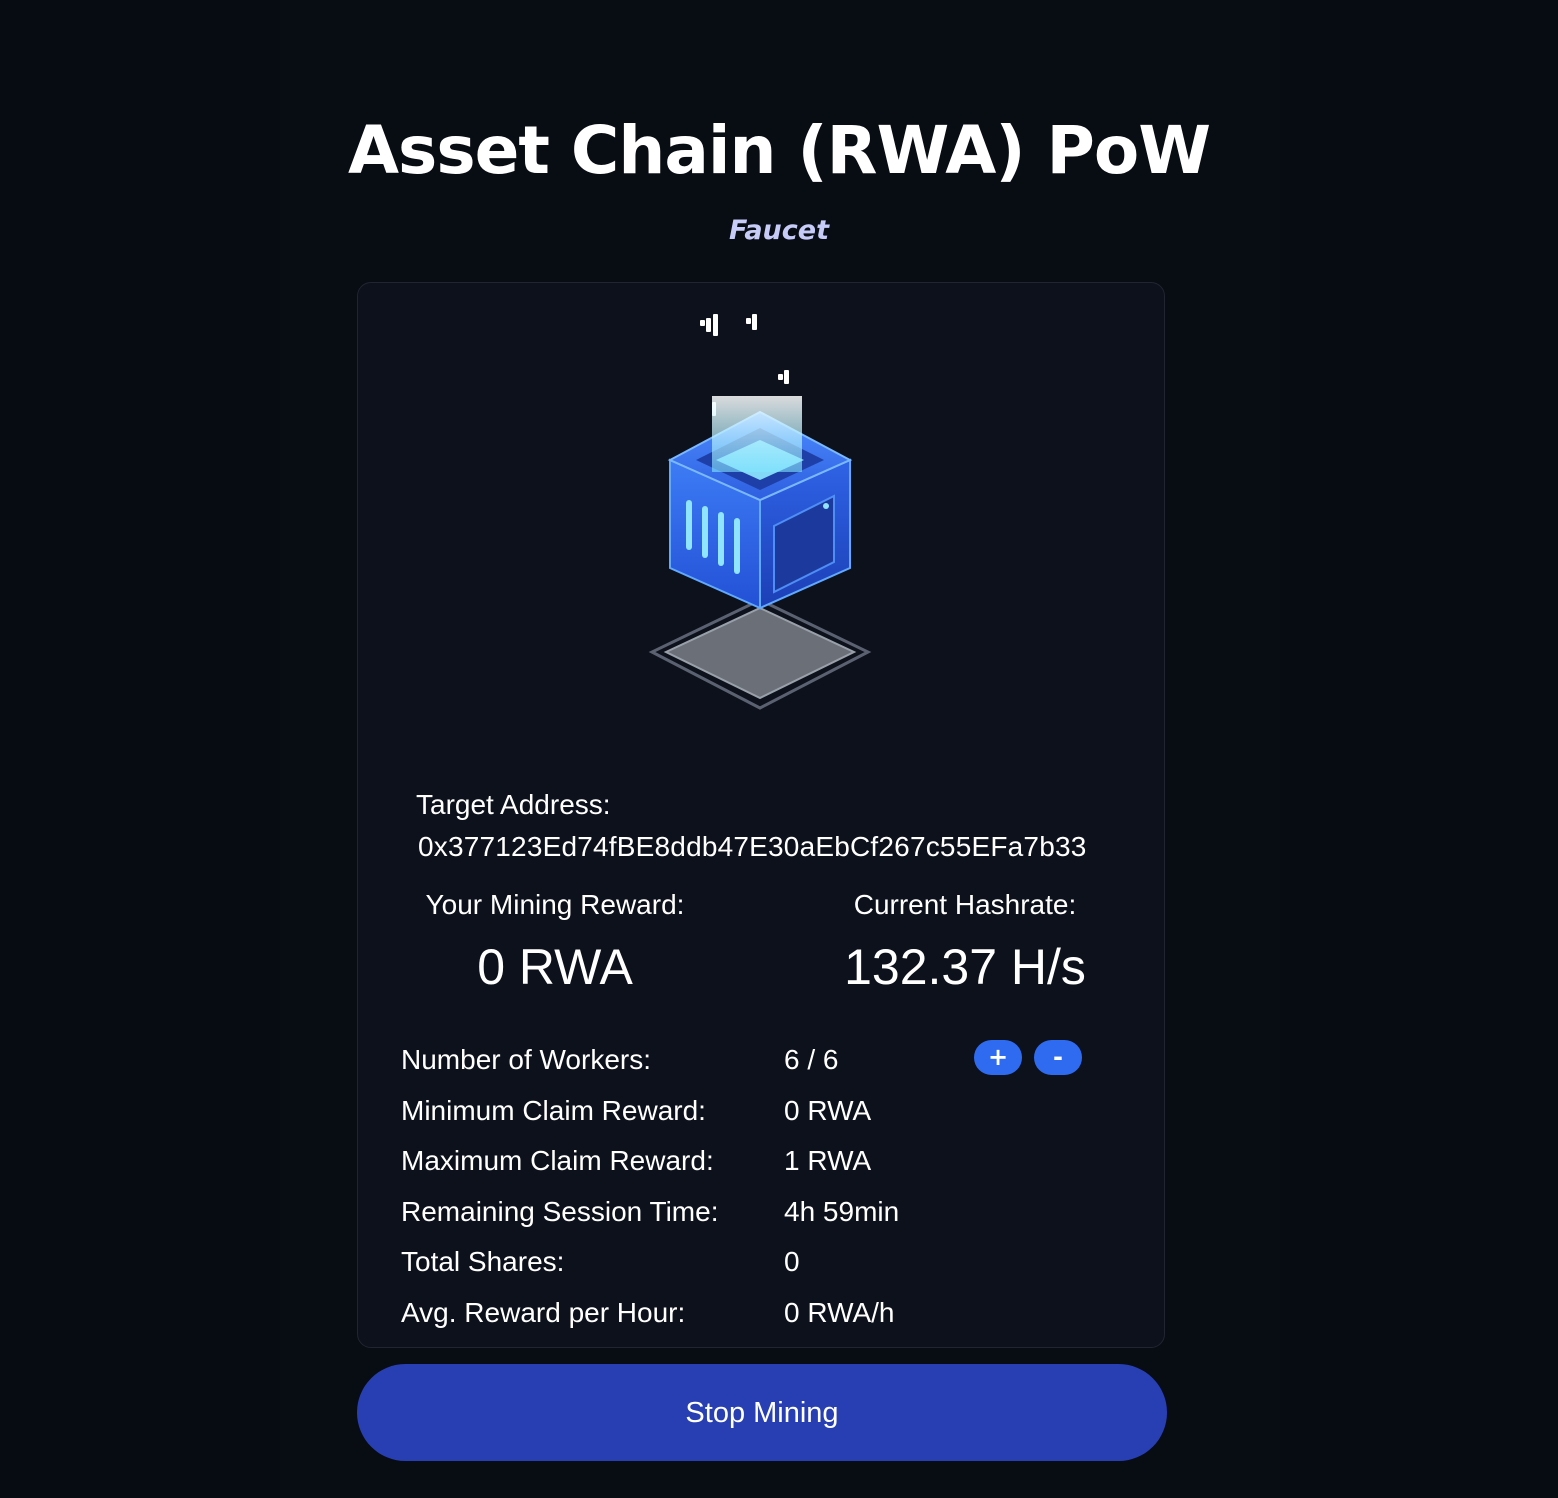 Image resolution: width=1558 pixels, height=1498 pixels. I want to click on mining-cube-icon, so click(760, 512).